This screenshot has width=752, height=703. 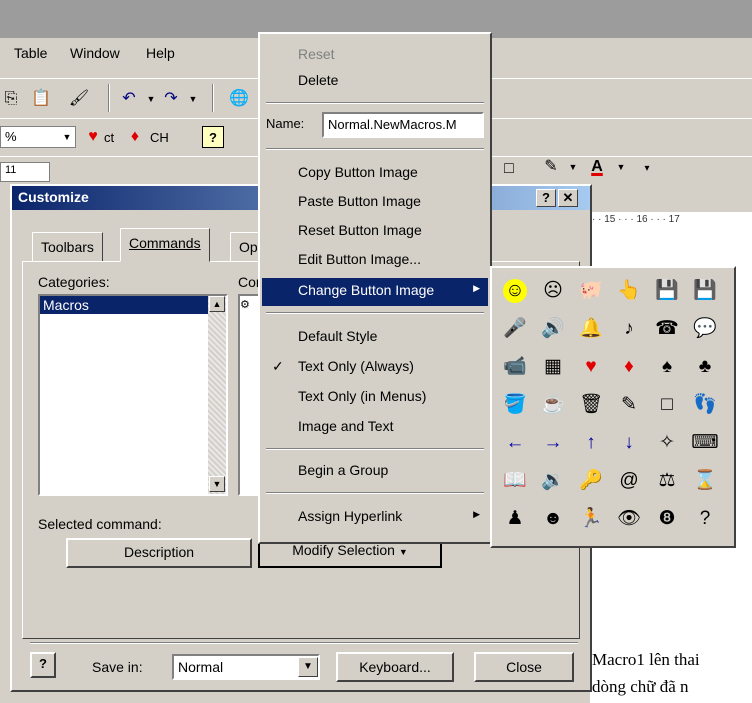 I want to click on trash-can-icon: 🗑, so click(x=591, y=405).